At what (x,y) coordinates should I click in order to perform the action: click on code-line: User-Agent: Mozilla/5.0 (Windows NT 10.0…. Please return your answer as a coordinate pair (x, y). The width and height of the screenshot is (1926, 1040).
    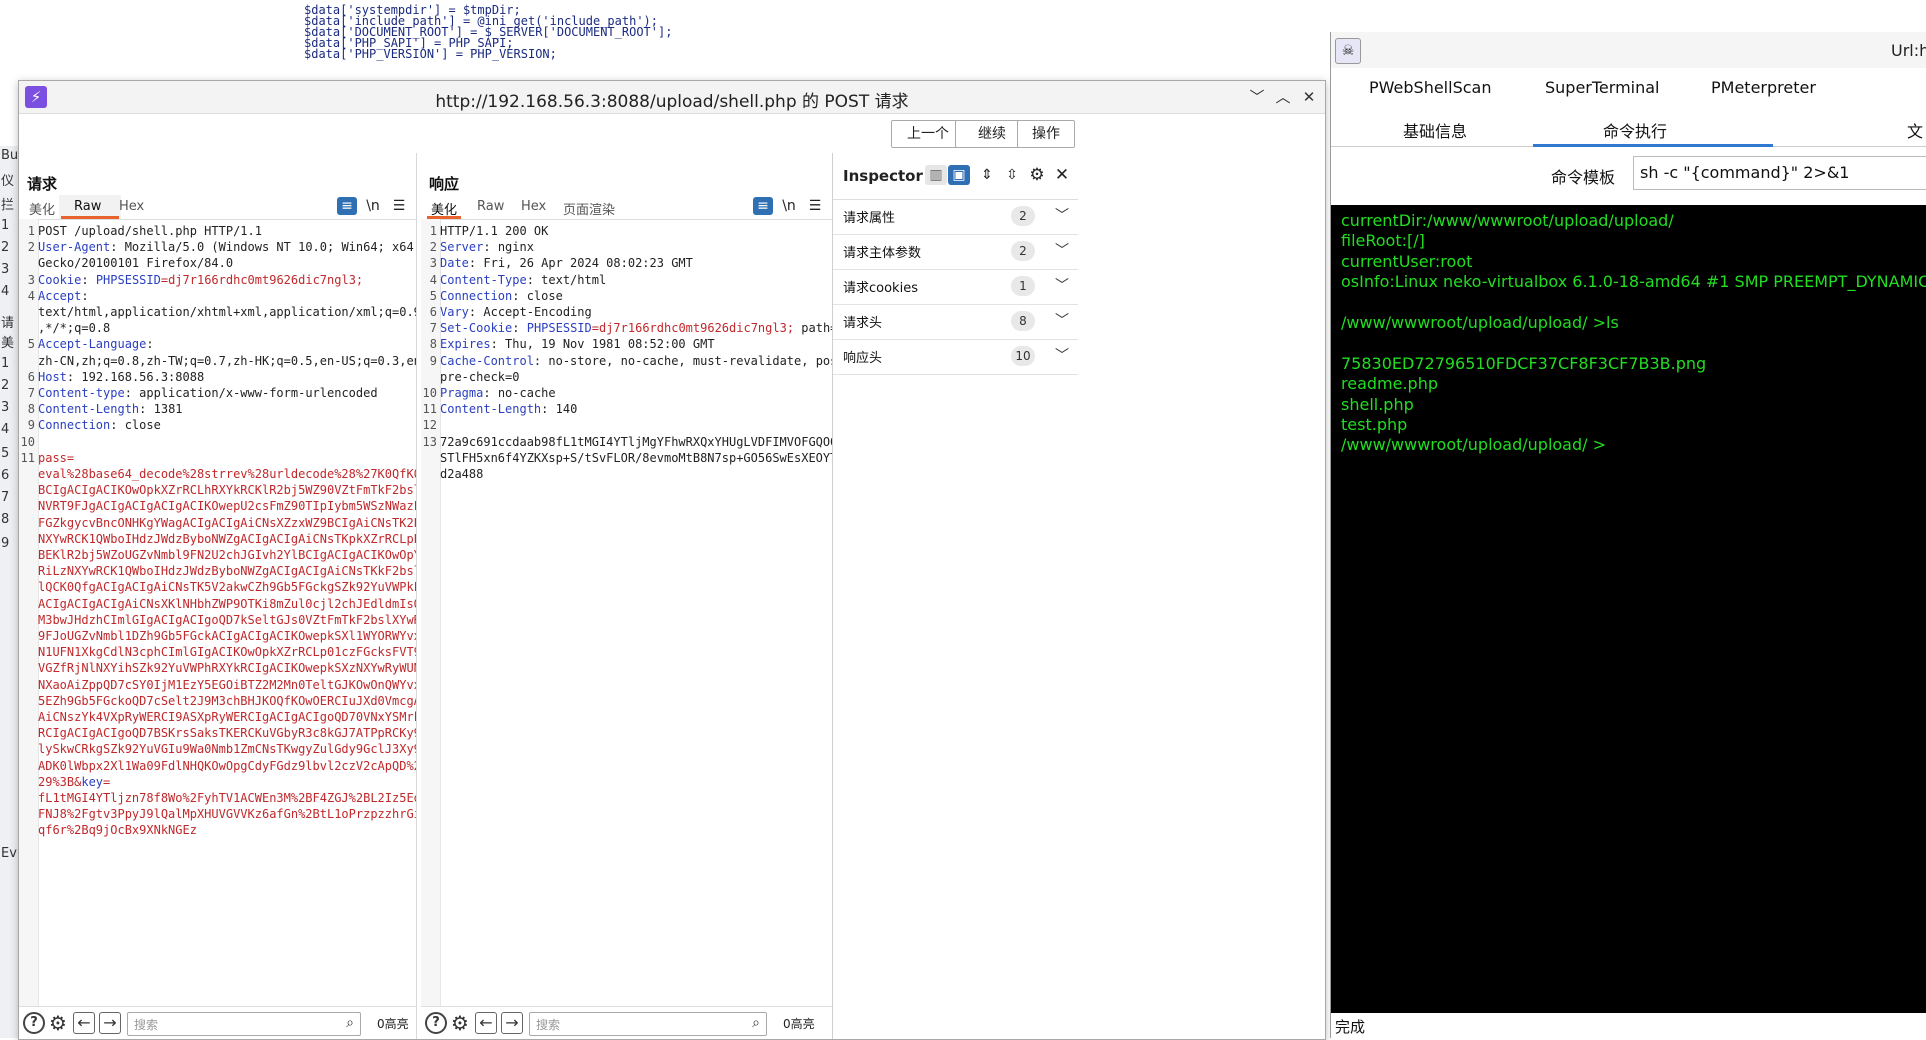
    Looking at the image, I should click on (227, 247).